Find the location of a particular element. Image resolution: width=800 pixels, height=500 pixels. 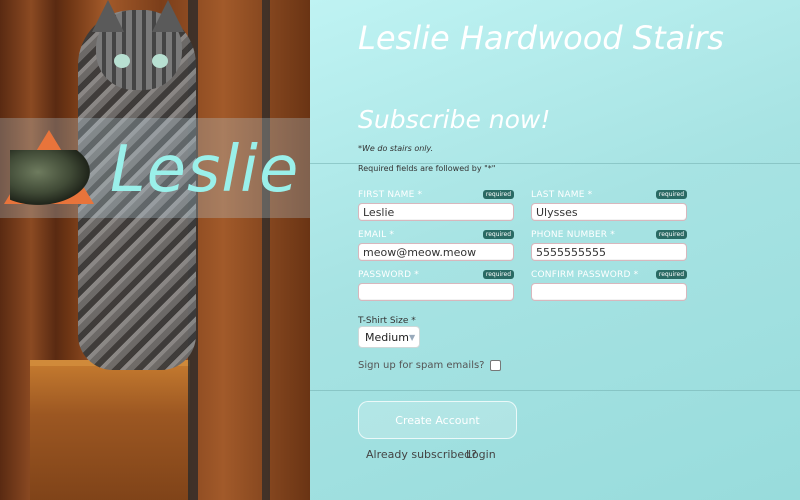

phone-input is located at coordinates (609, 252).